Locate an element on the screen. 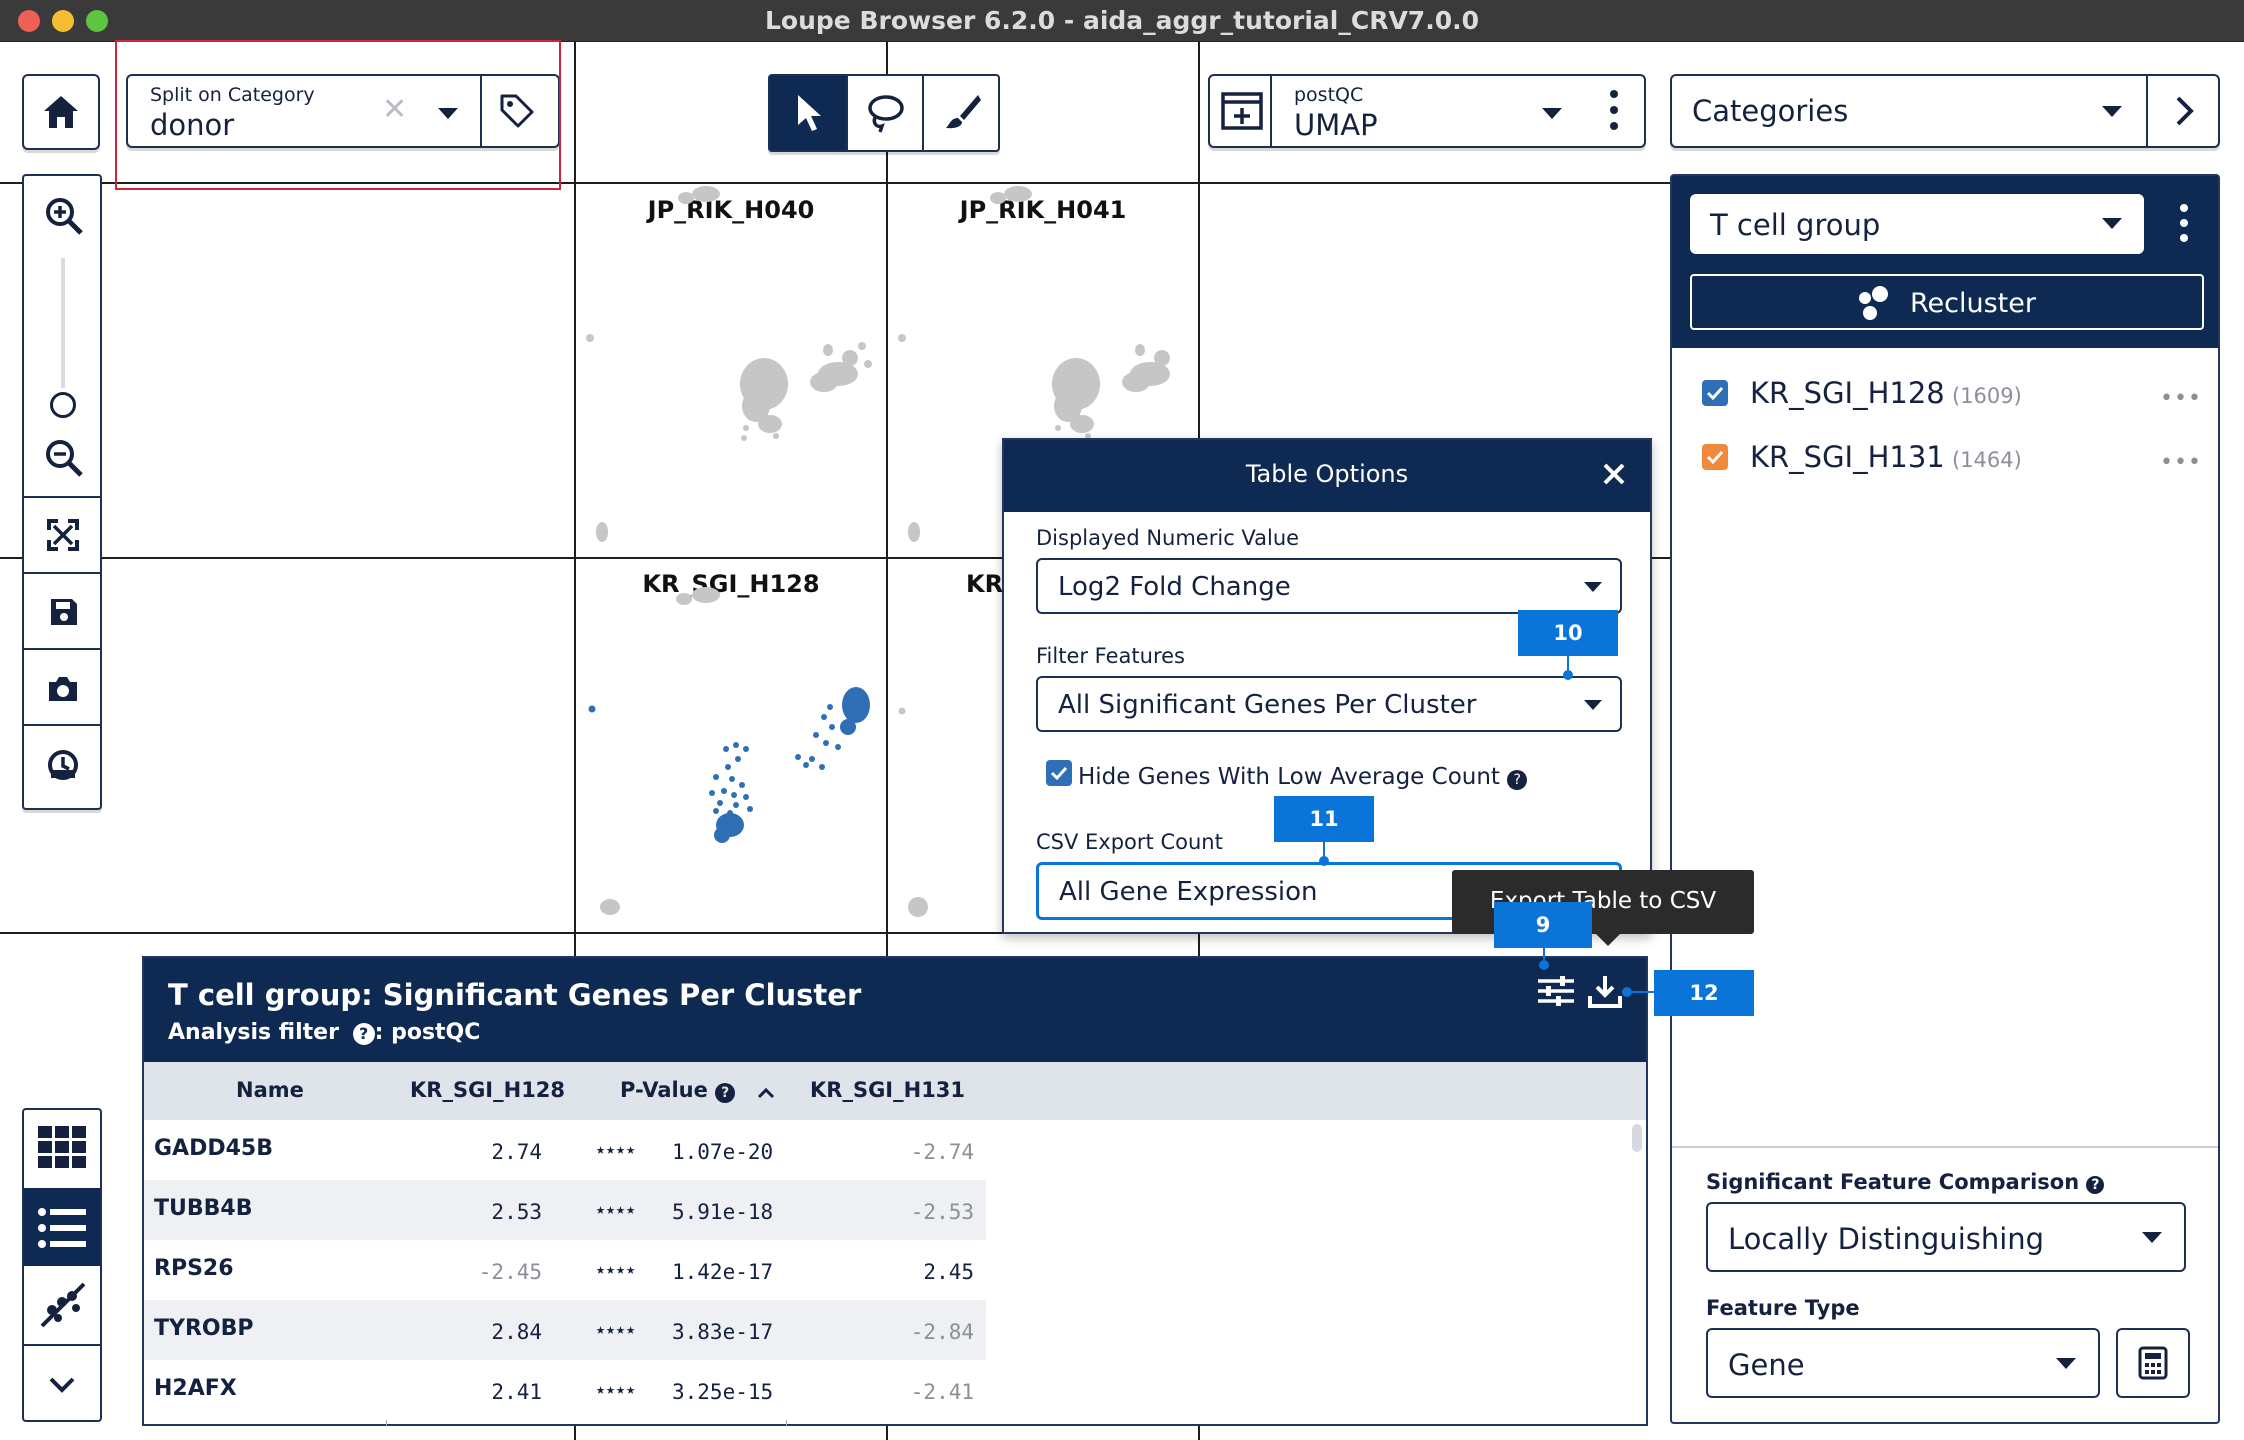  comparison-select: Locally Distinguishing is located at coordinates (1946, 1237).